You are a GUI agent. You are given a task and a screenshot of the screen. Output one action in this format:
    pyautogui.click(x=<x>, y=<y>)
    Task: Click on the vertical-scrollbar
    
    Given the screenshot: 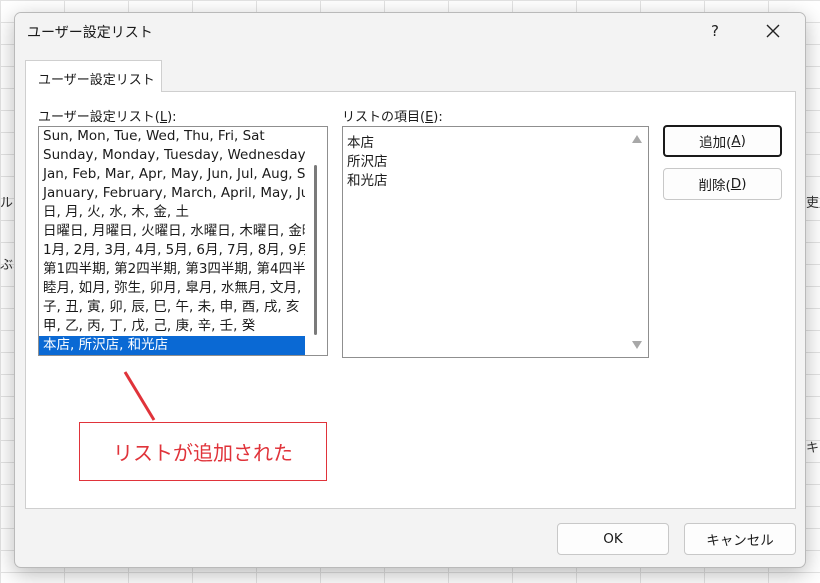 What is the action you would take?
    pyautogui.click(x=316, y=241)
    